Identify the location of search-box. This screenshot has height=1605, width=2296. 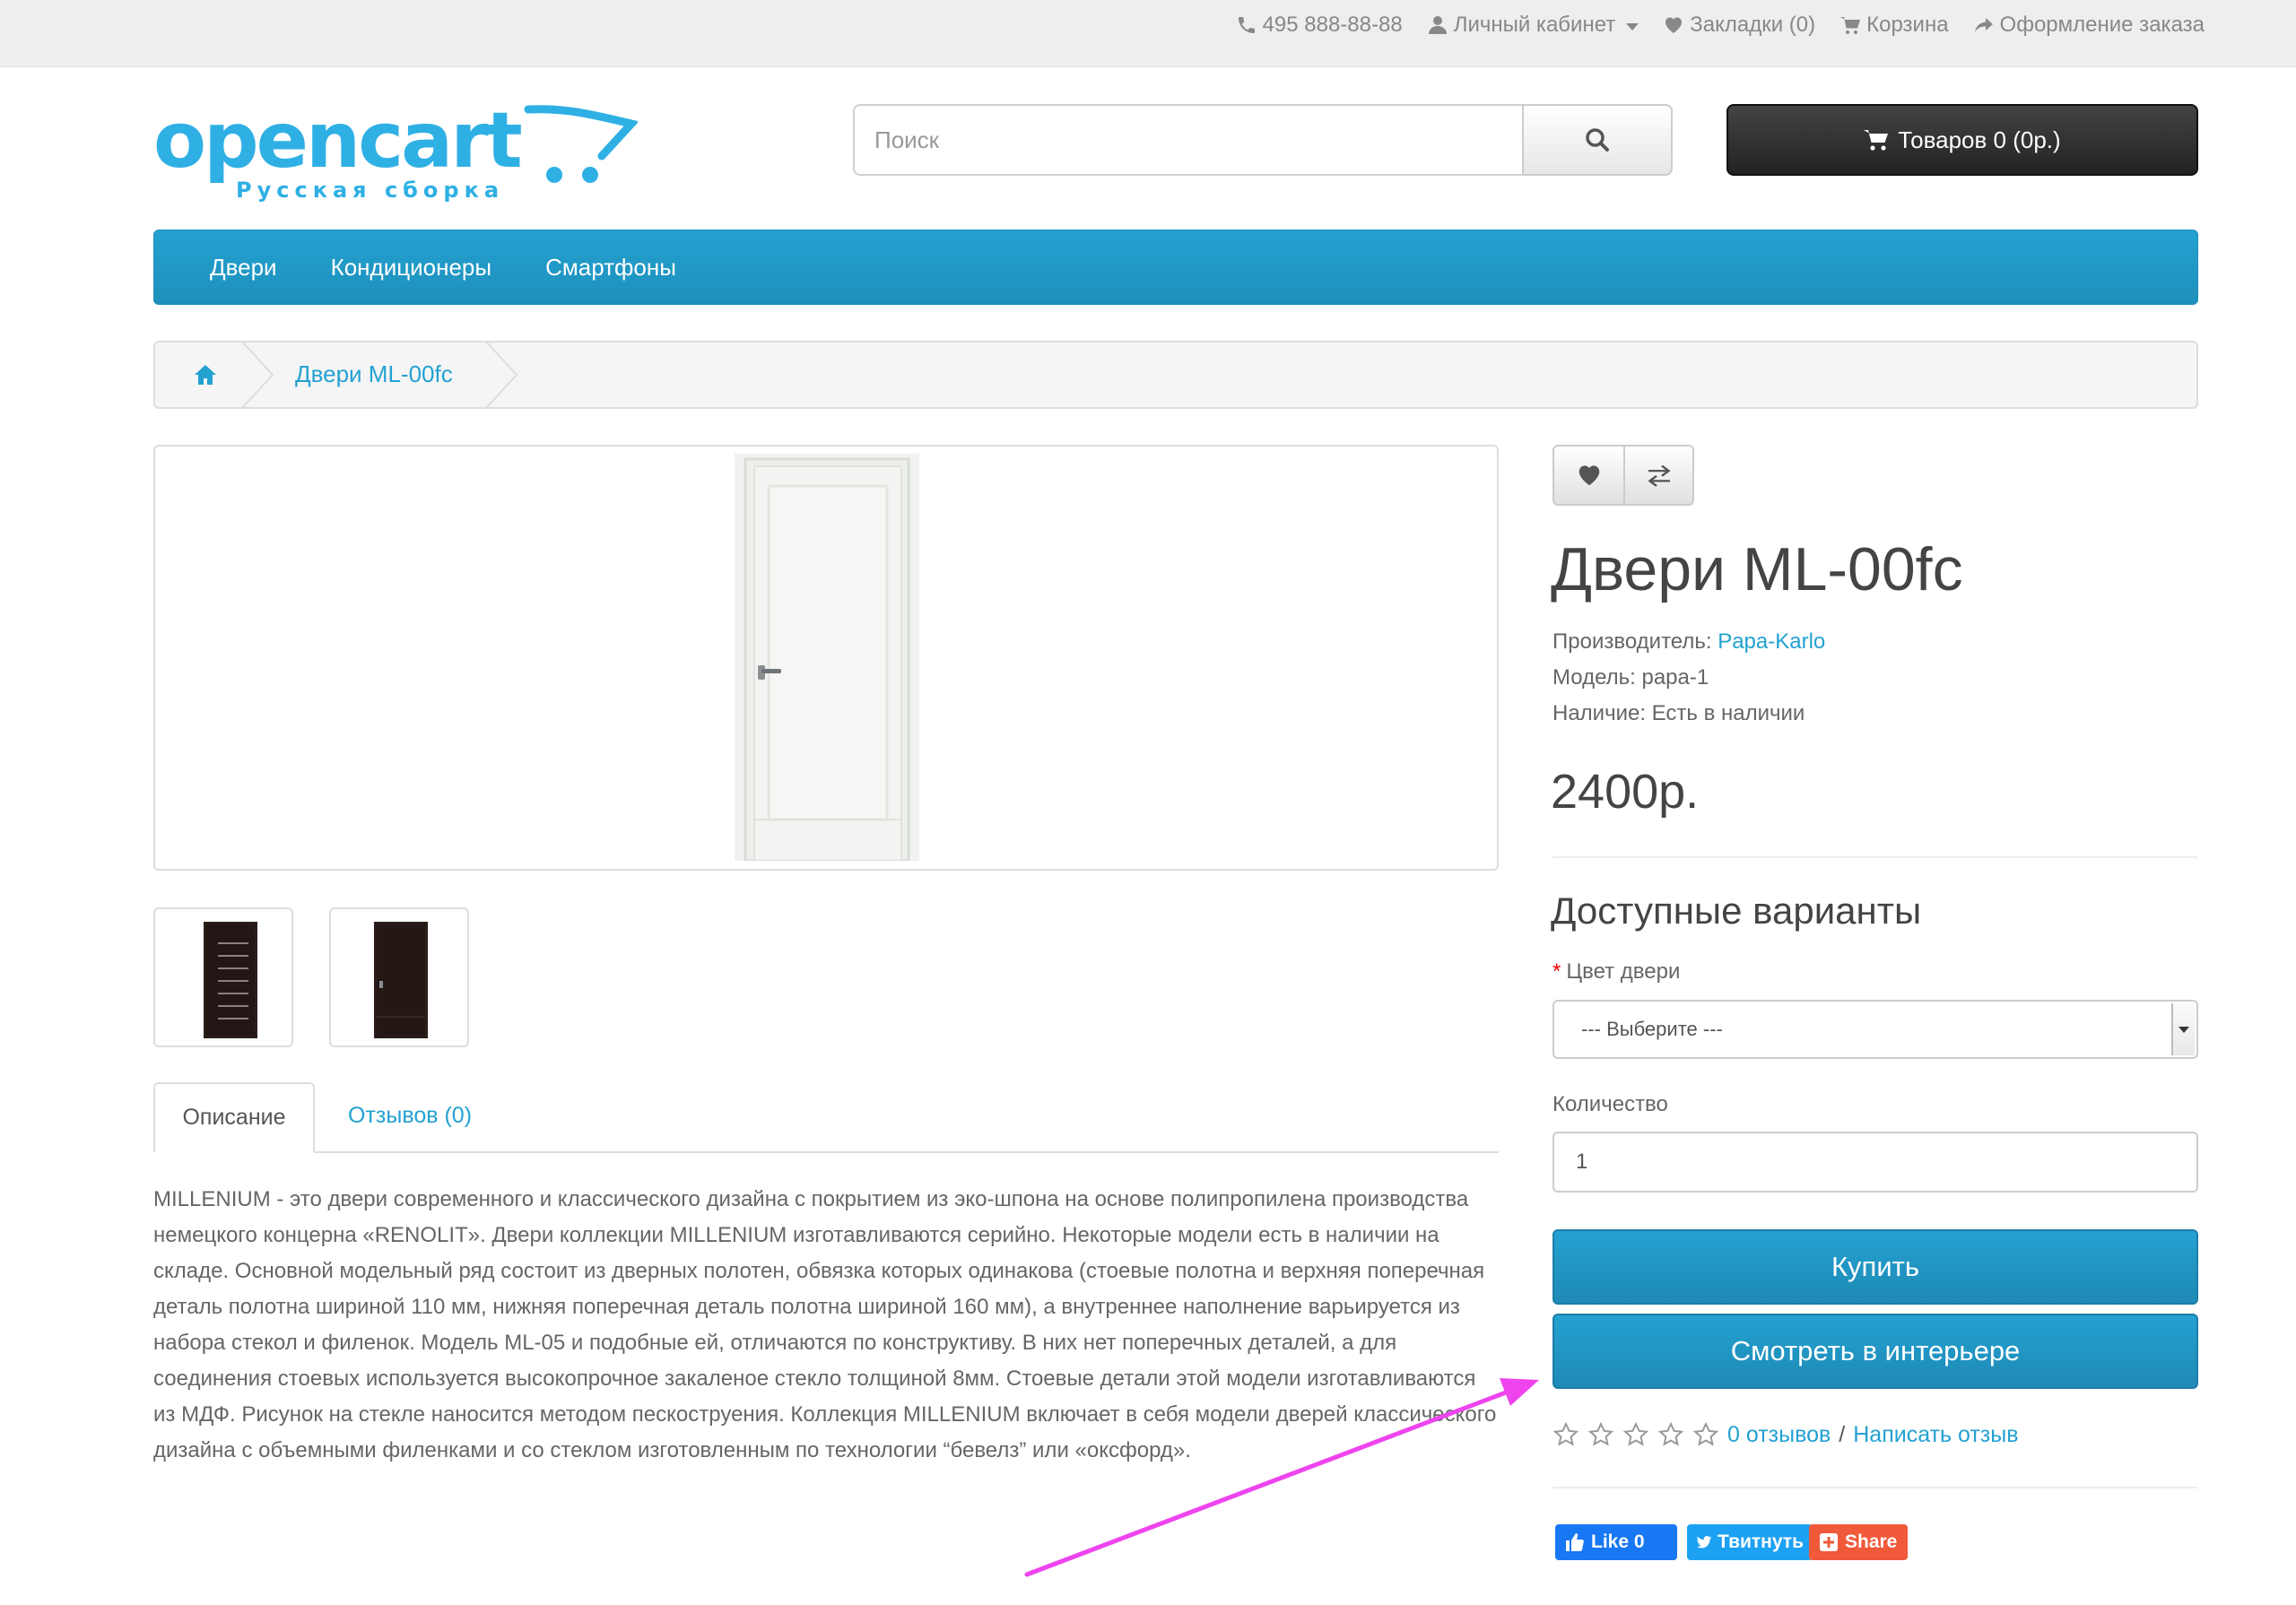
(1188, 140).